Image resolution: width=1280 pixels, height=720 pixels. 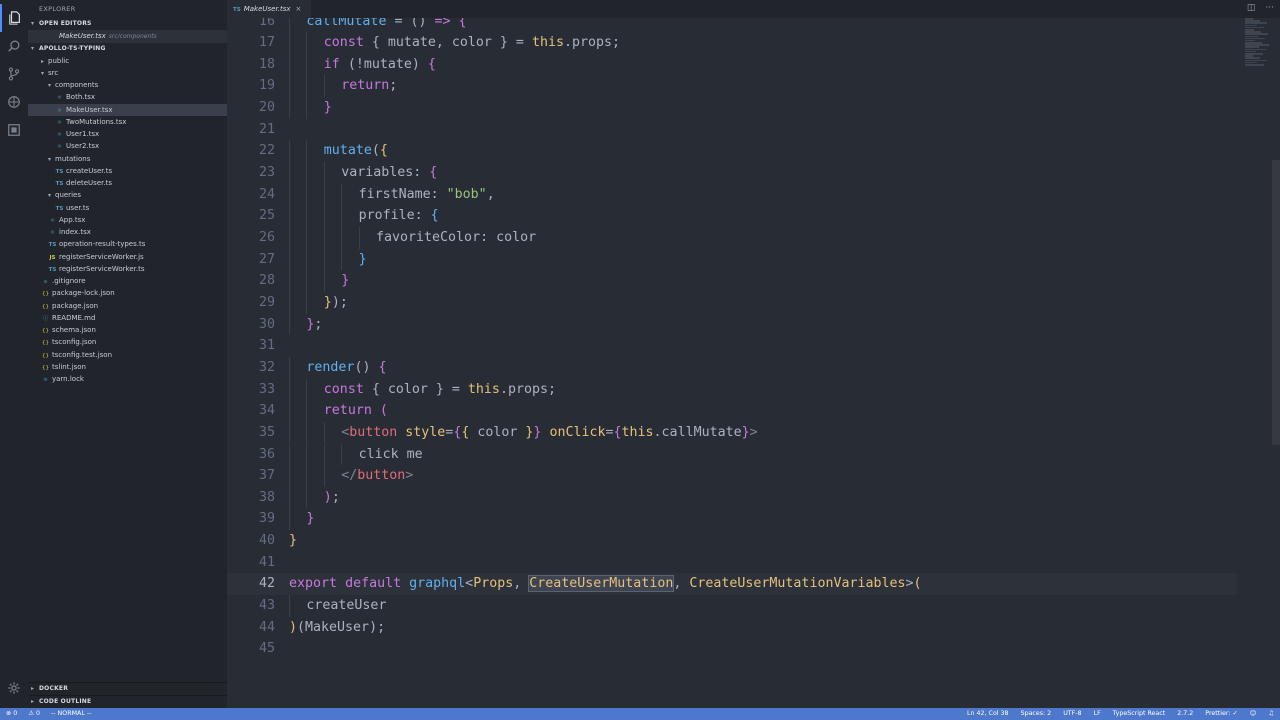 What do you see at coordinates (732, 411) in the screenshot?
I see `code-line: 34 return (` at bounding box center [732, 411].